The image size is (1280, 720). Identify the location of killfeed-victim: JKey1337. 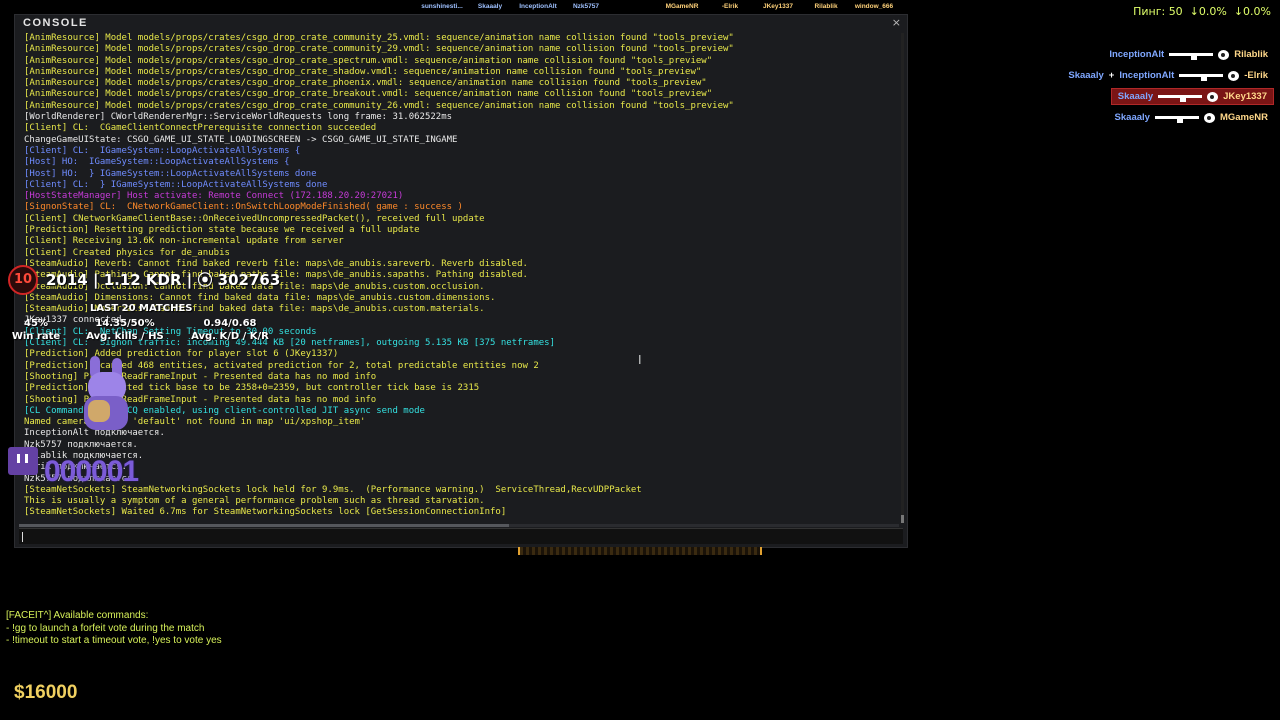
(1245, 96).